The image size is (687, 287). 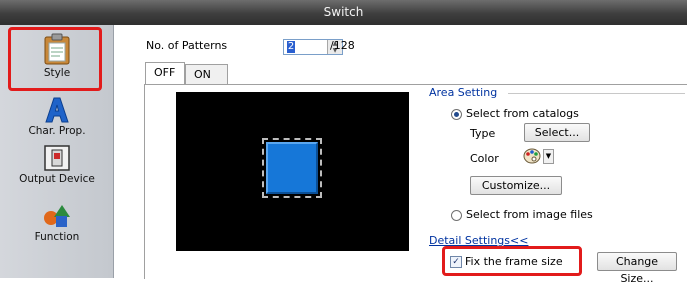 I want to click on type-label: Type, so click(x=483, y=133).